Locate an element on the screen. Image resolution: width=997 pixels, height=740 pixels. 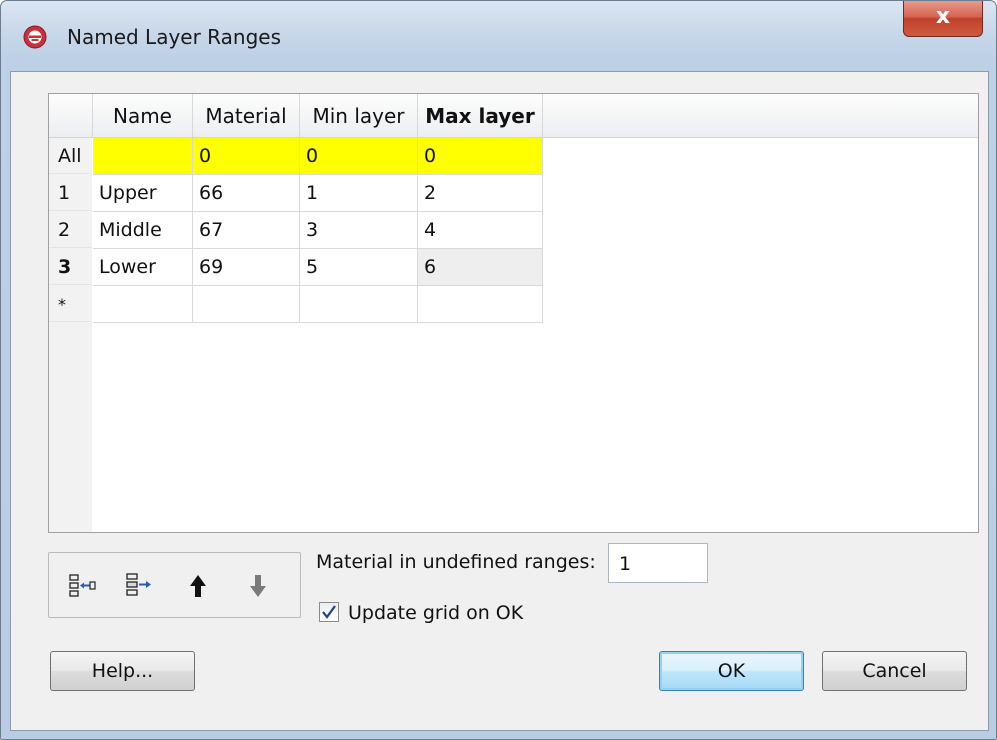
cancel-button: Cancel is located at coordinates (894, 671).